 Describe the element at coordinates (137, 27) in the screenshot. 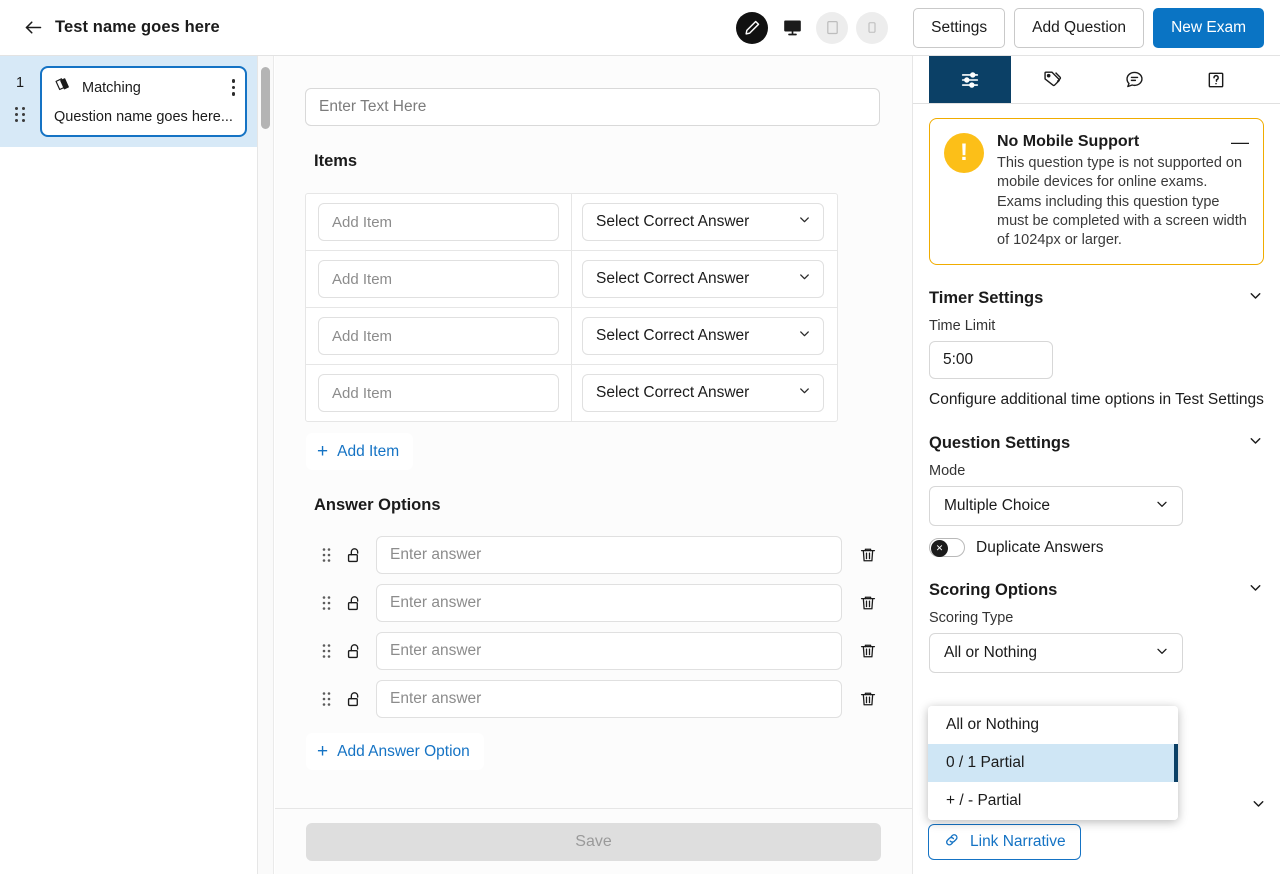

I see `page-title: Test name goes here` at that location.